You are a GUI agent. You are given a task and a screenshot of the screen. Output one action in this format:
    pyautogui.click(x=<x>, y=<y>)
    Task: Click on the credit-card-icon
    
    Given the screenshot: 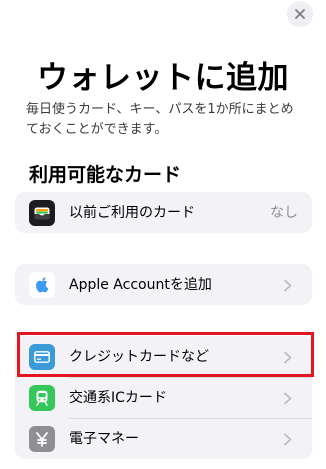 What is the action you would take?
    pyautogui.click(x=42, y=357)
    